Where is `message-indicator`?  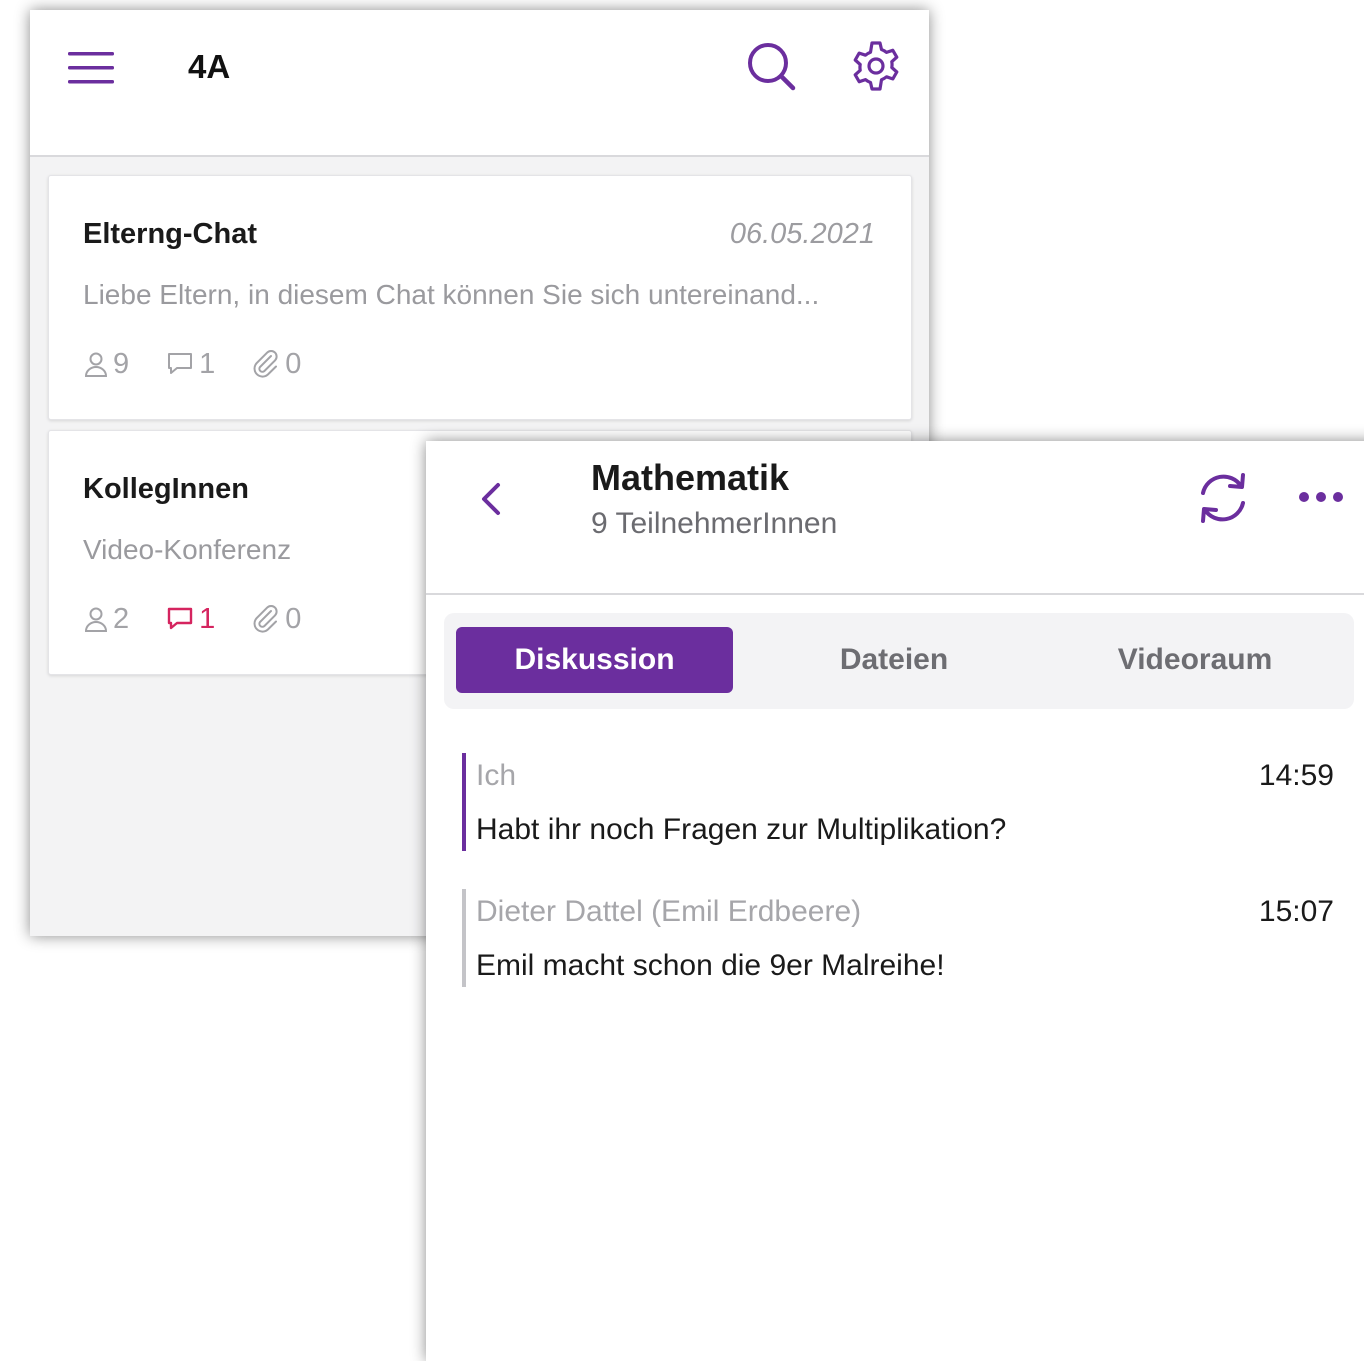
message-indicator is located at coordinates (464, 938).